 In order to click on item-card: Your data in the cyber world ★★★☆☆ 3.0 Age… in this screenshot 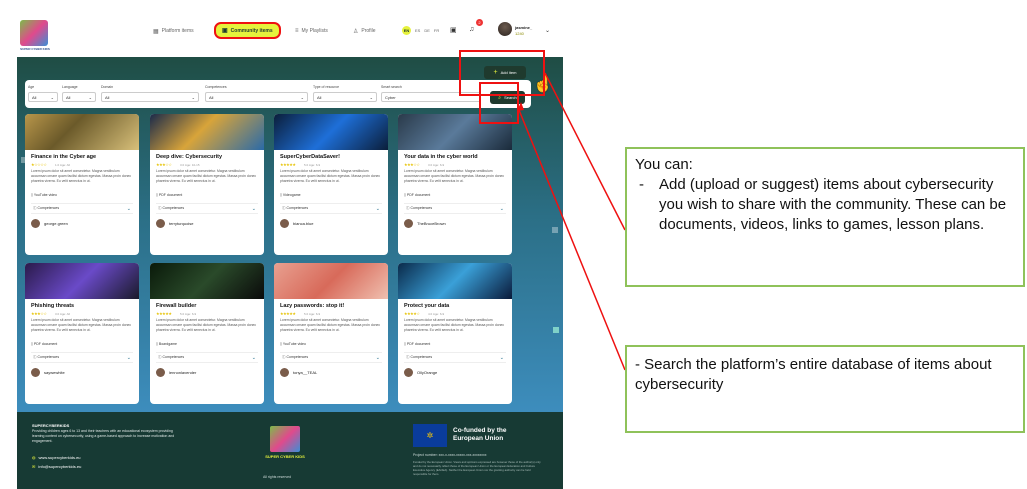, I will do `click(455, 184)`.